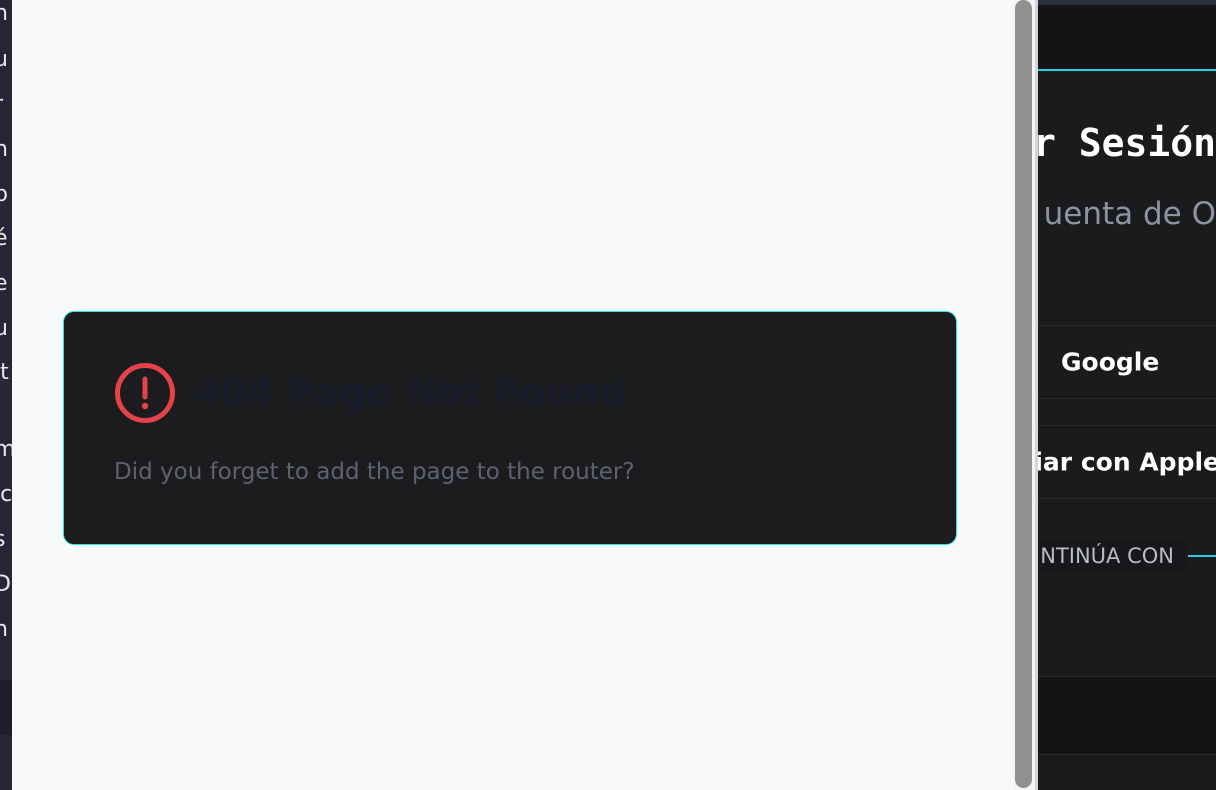 The image size is (1216, 790). What do you see at coordinates (1127, 2) in the screenshot?
I see `bg-top-strip` at bounding box center [1127, 2].